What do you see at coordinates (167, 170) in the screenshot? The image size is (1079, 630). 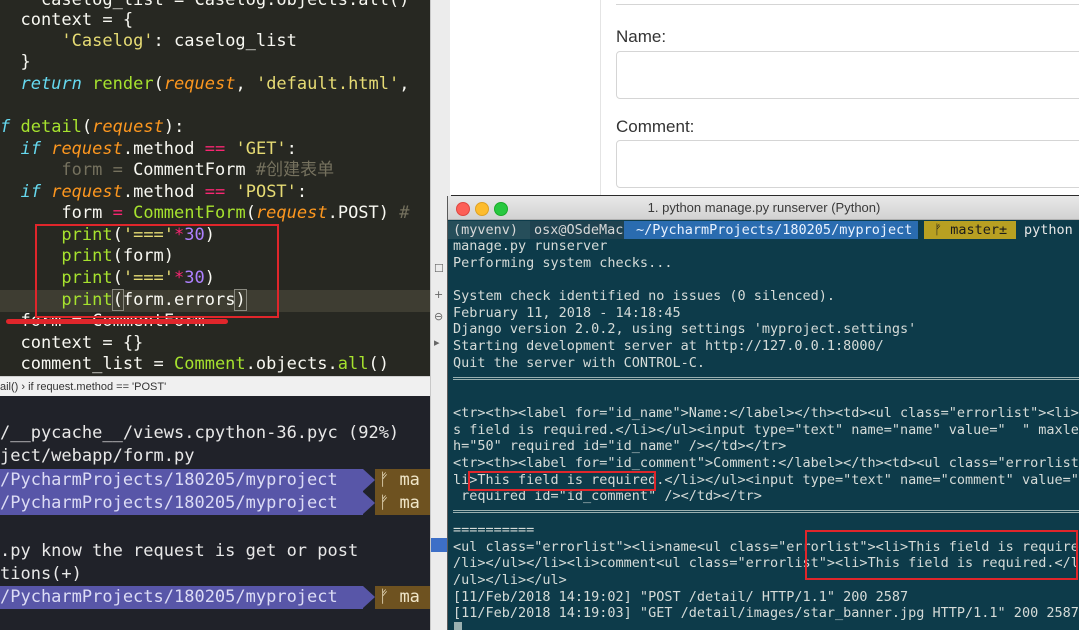 I see `code-line-9: form = CommentForm #创建表单` at bounding box center [167, 170].